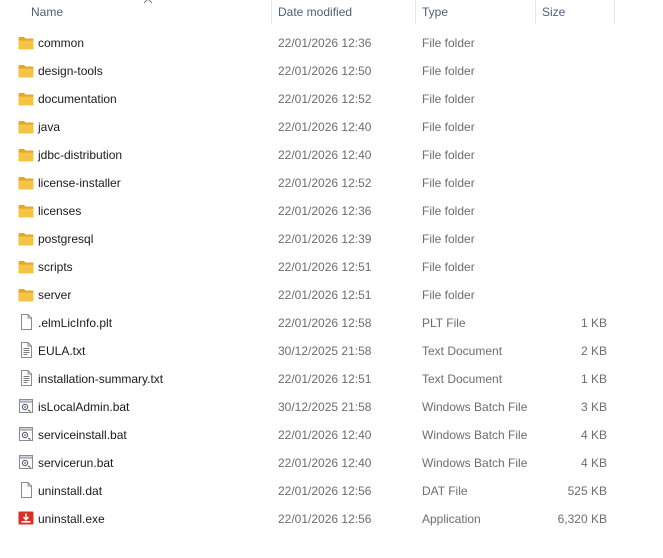  What do you see at coordinates (61, 351) in the screenshot?
I see `file-name: EULA.txt` at bounding box center [61, 351].